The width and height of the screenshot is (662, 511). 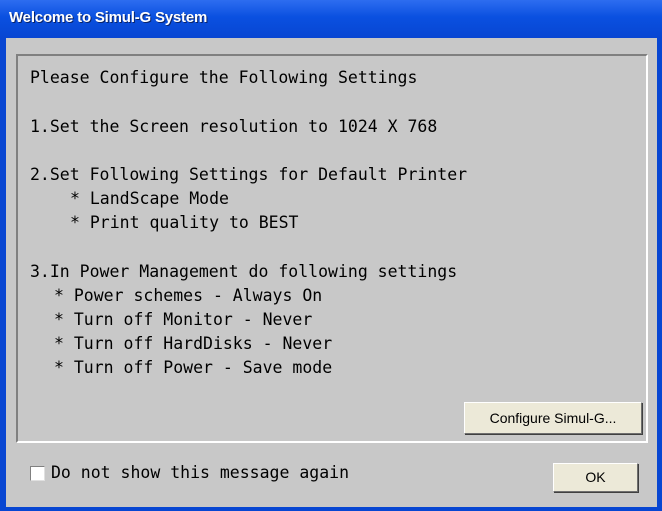 What do you see at coordinates (595, 477) in the screenshot?
I see `ok-button: OK` at bounding box center [595, 477].